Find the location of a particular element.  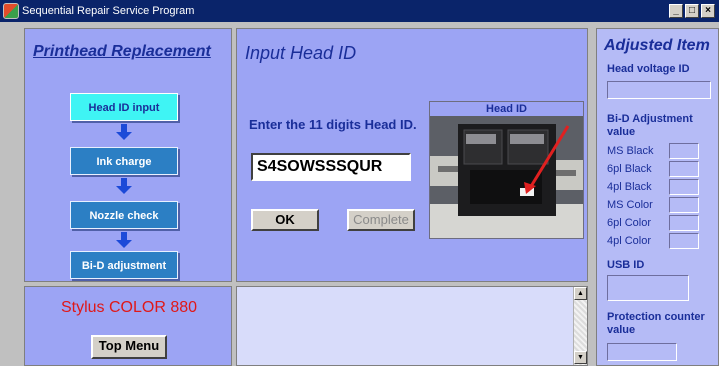

maximize-button: □ is located at coordinates (692, 11).